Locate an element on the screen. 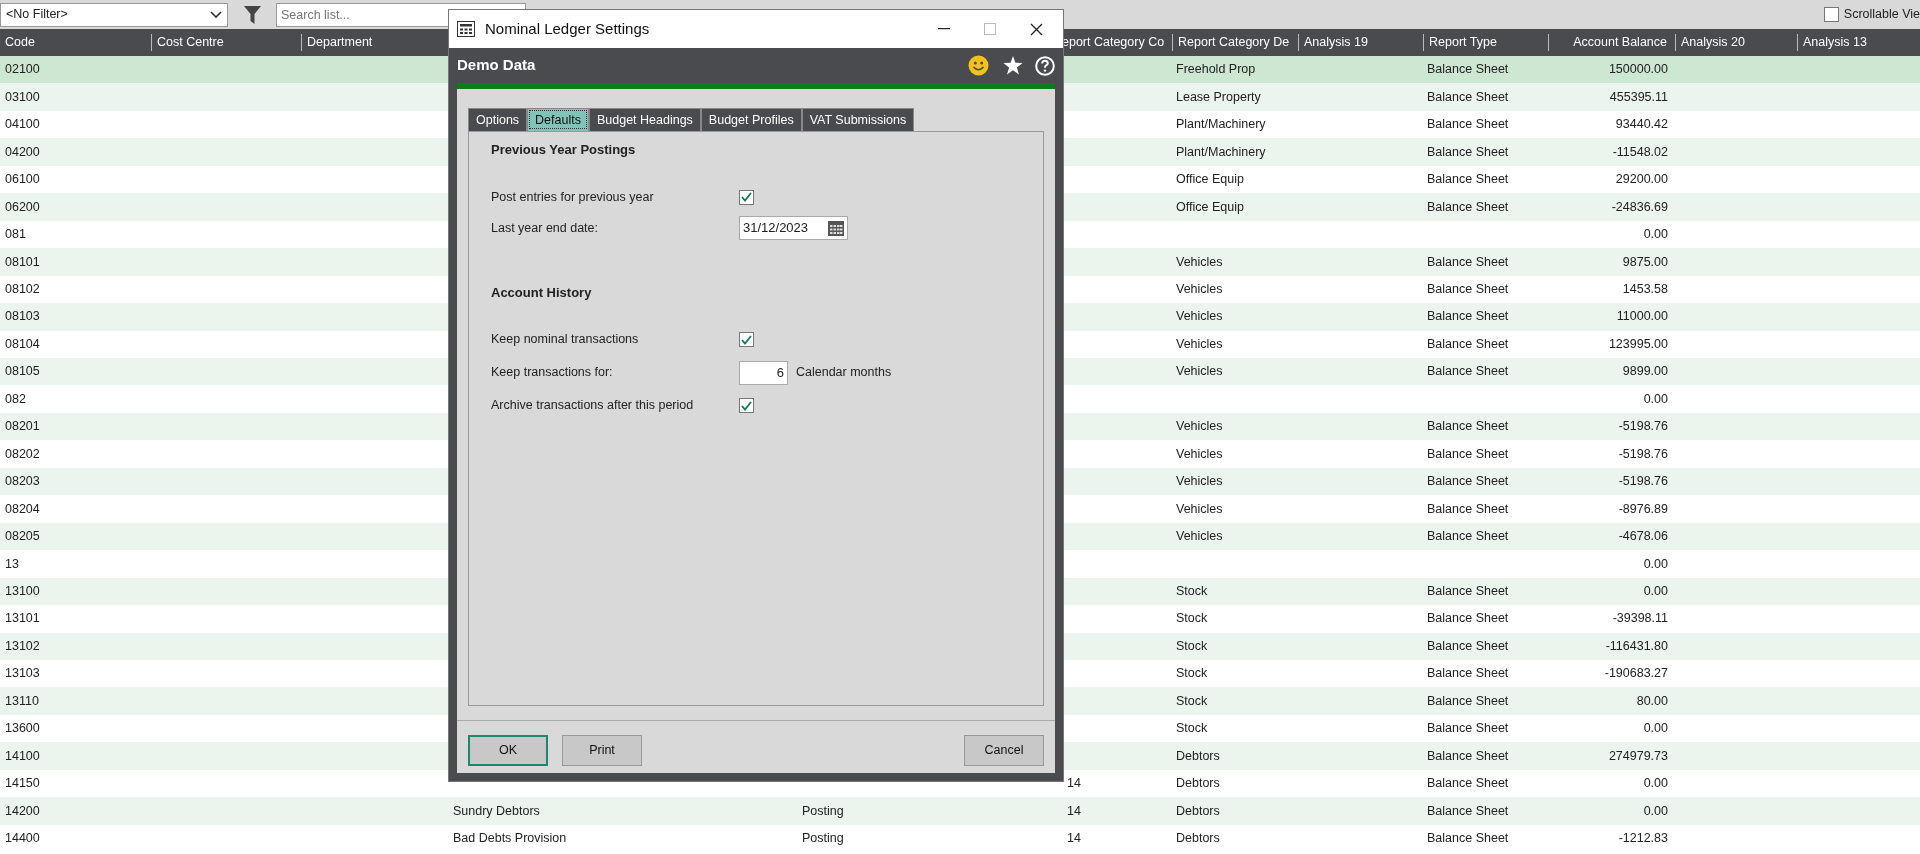 The width and height of the screenshot is (1920, 854). table-cell-text: -39398.11 is located at coordinates (1640, 619).